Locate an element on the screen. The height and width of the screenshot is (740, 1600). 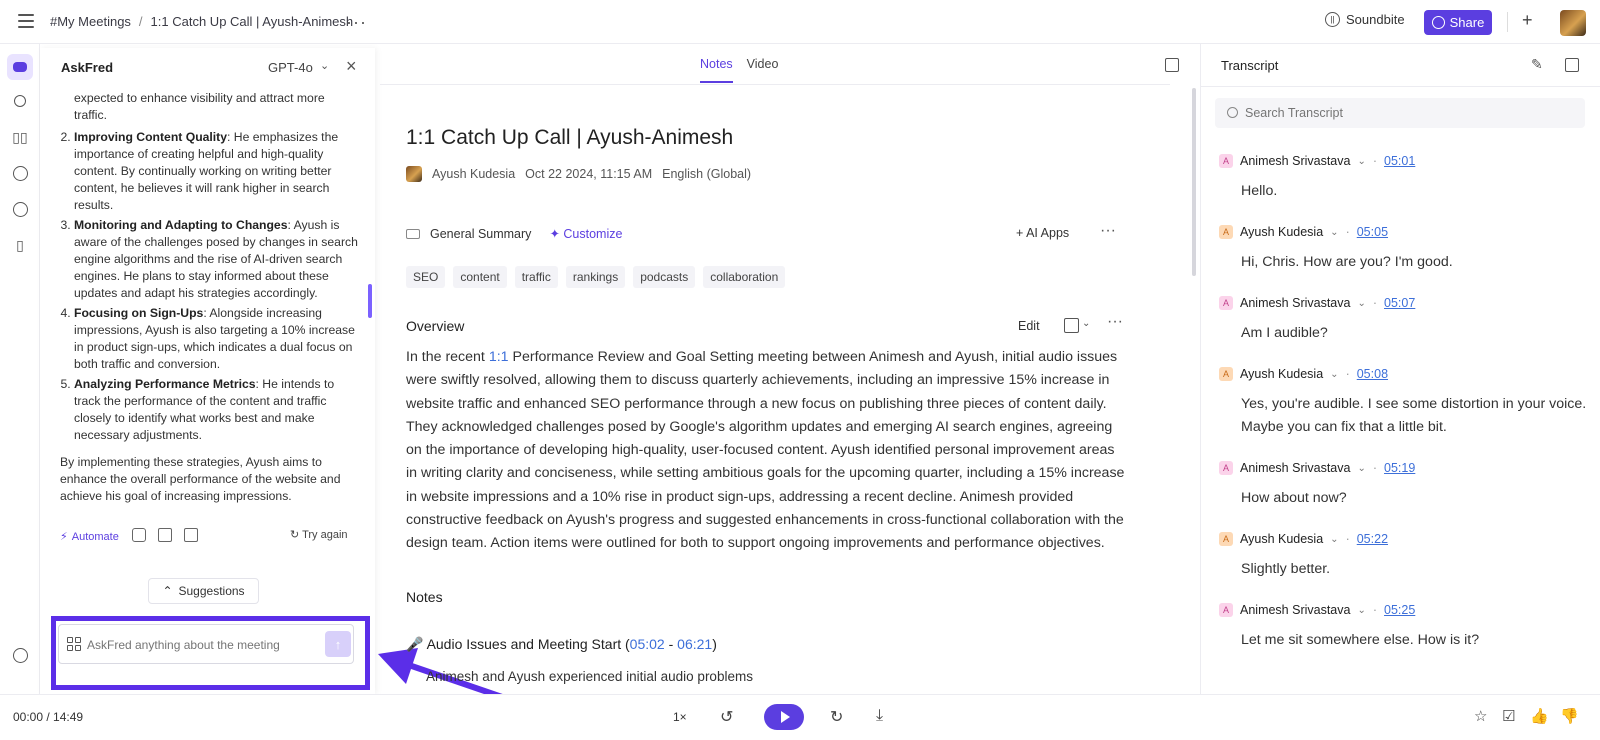
overview-link: 1:1 is located at coordinates (499, 357).